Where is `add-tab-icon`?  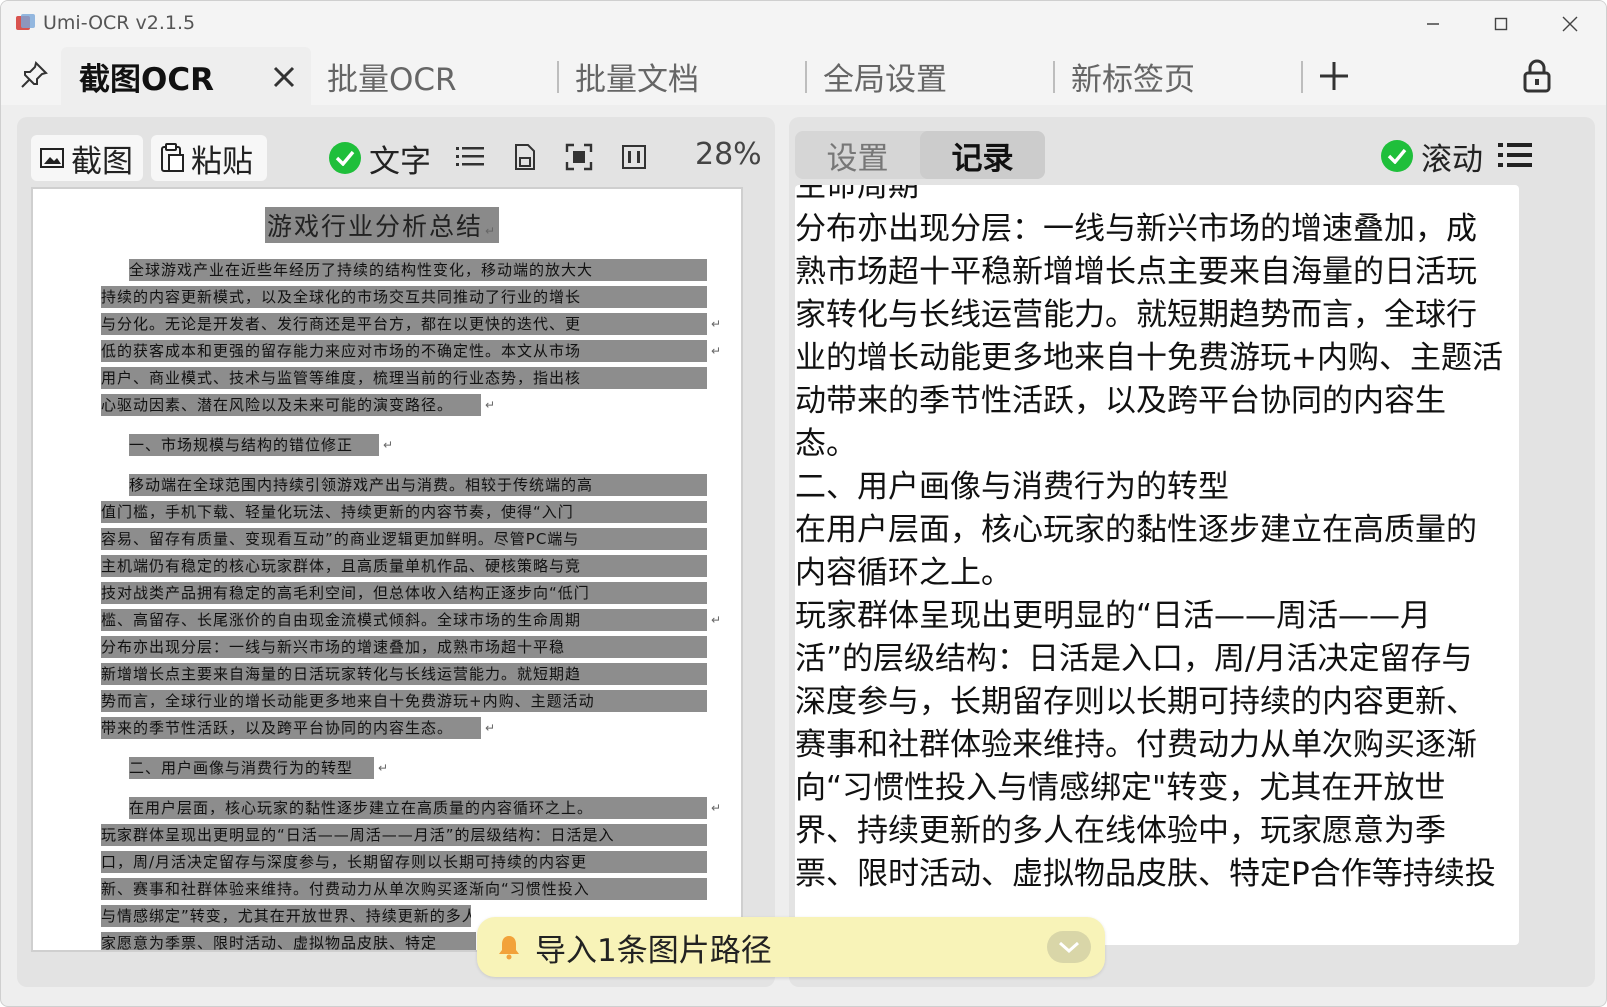 add-tab-icon is located at coordinates (1334, 76).